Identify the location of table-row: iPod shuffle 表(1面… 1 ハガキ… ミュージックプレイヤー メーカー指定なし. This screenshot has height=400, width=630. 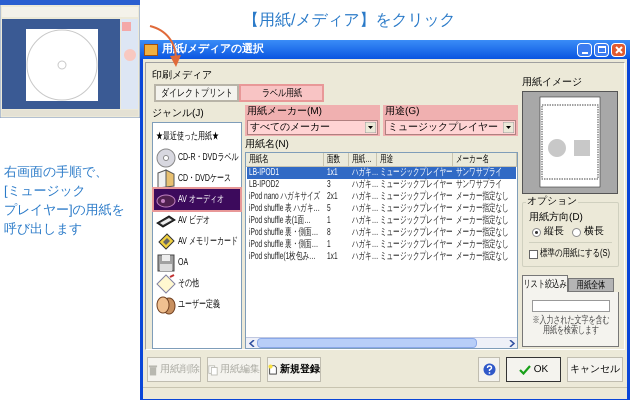
(381, 221).